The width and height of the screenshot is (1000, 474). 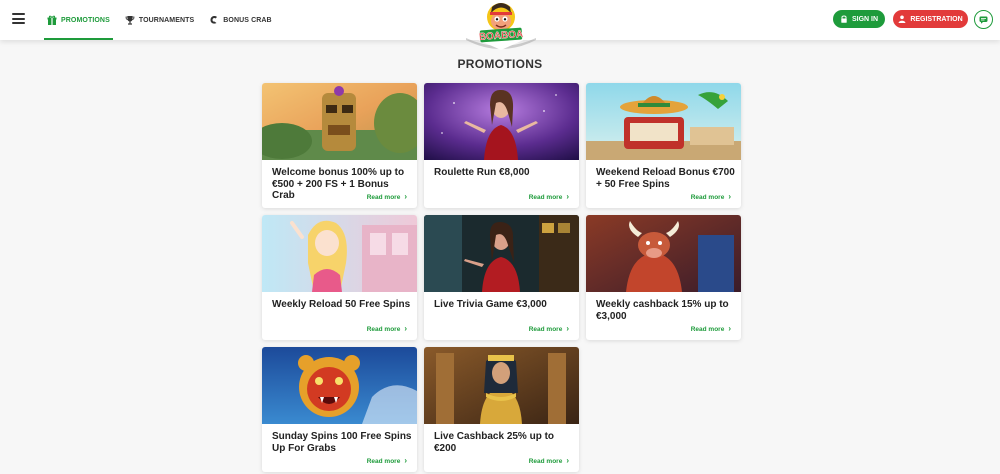 I want to click on promo-title: Live Cashback 25% up to €200, so click(x=494, y=442).